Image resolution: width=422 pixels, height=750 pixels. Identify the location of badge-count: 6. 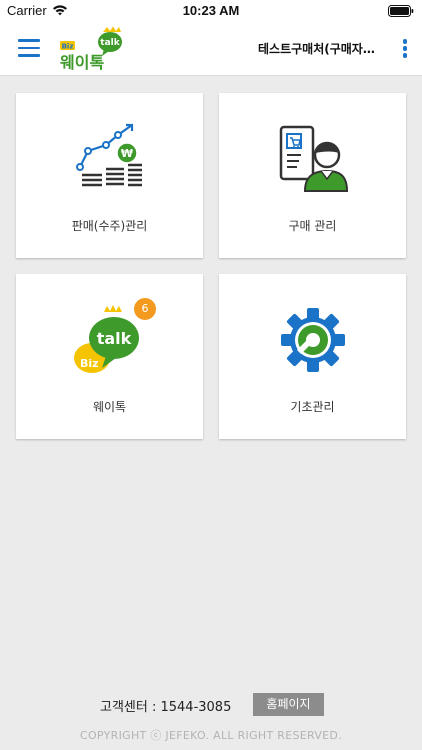
(145, 308).